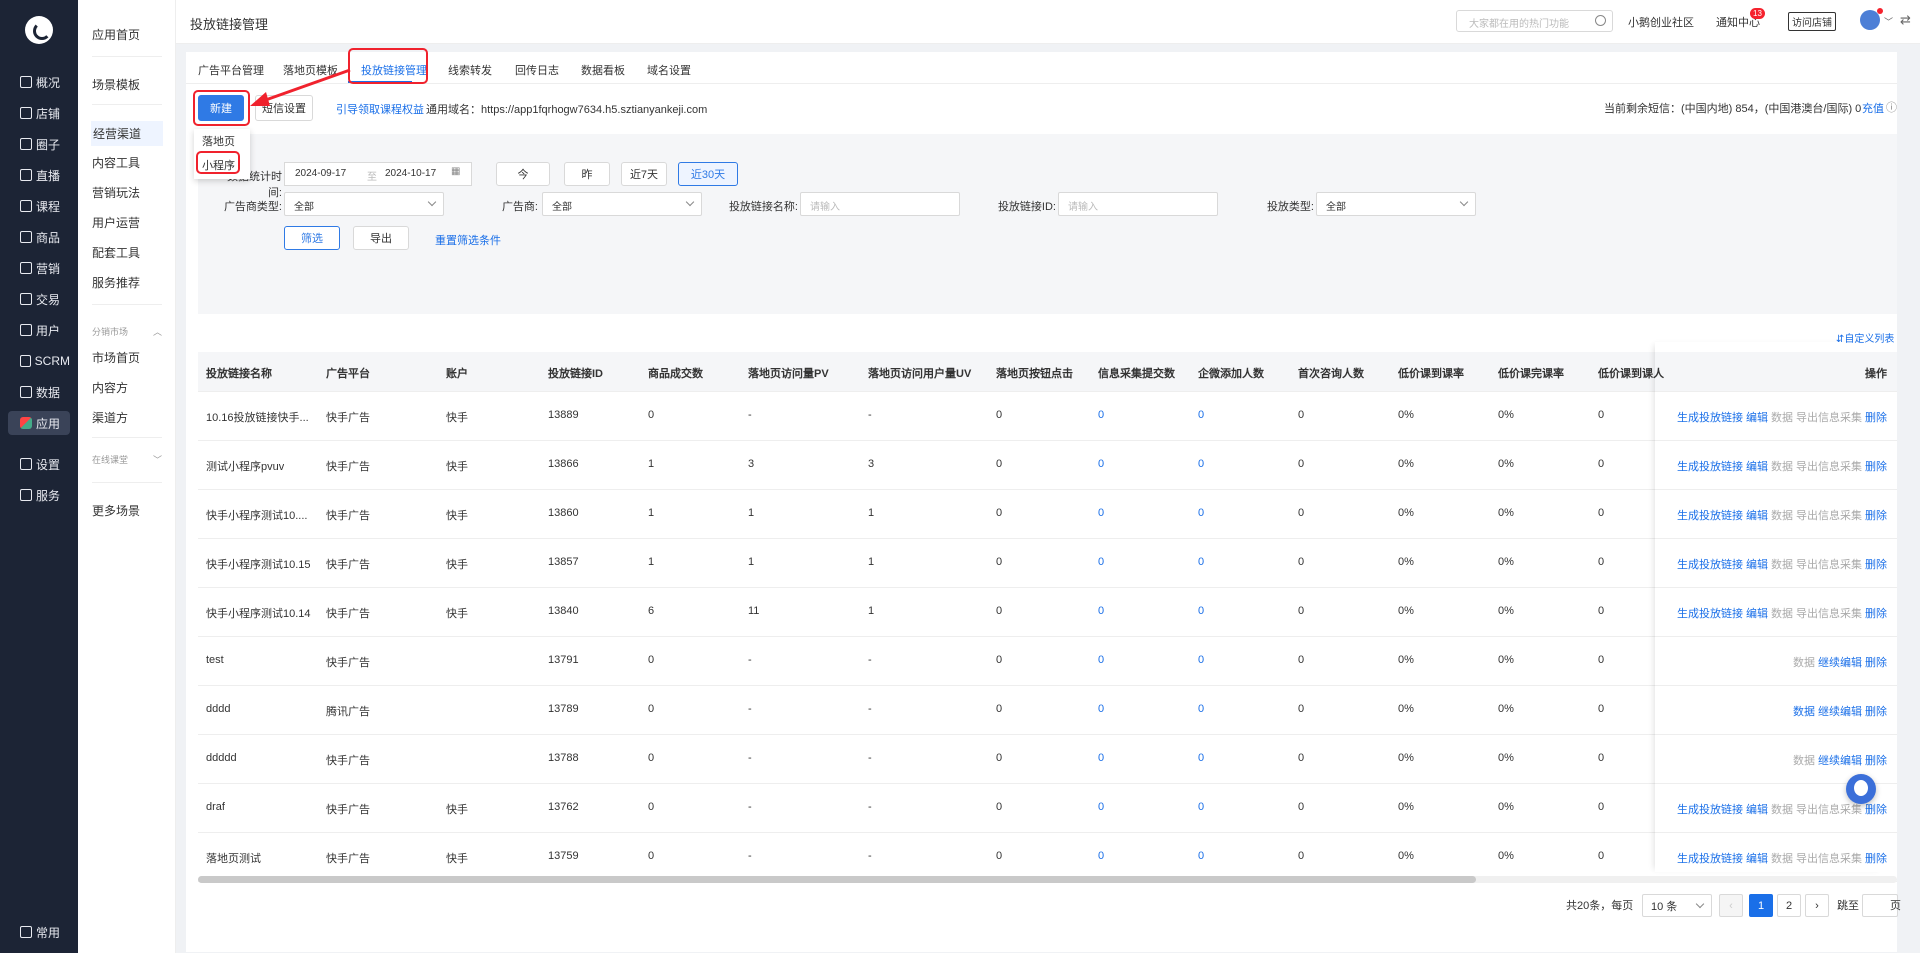 Image resolution: width=1920 pixels, height=953 pixels. Describe the element at coordinates (127, 162) in the screenshot. I see `submenu-item-content-tools: 内容工具` at that location.